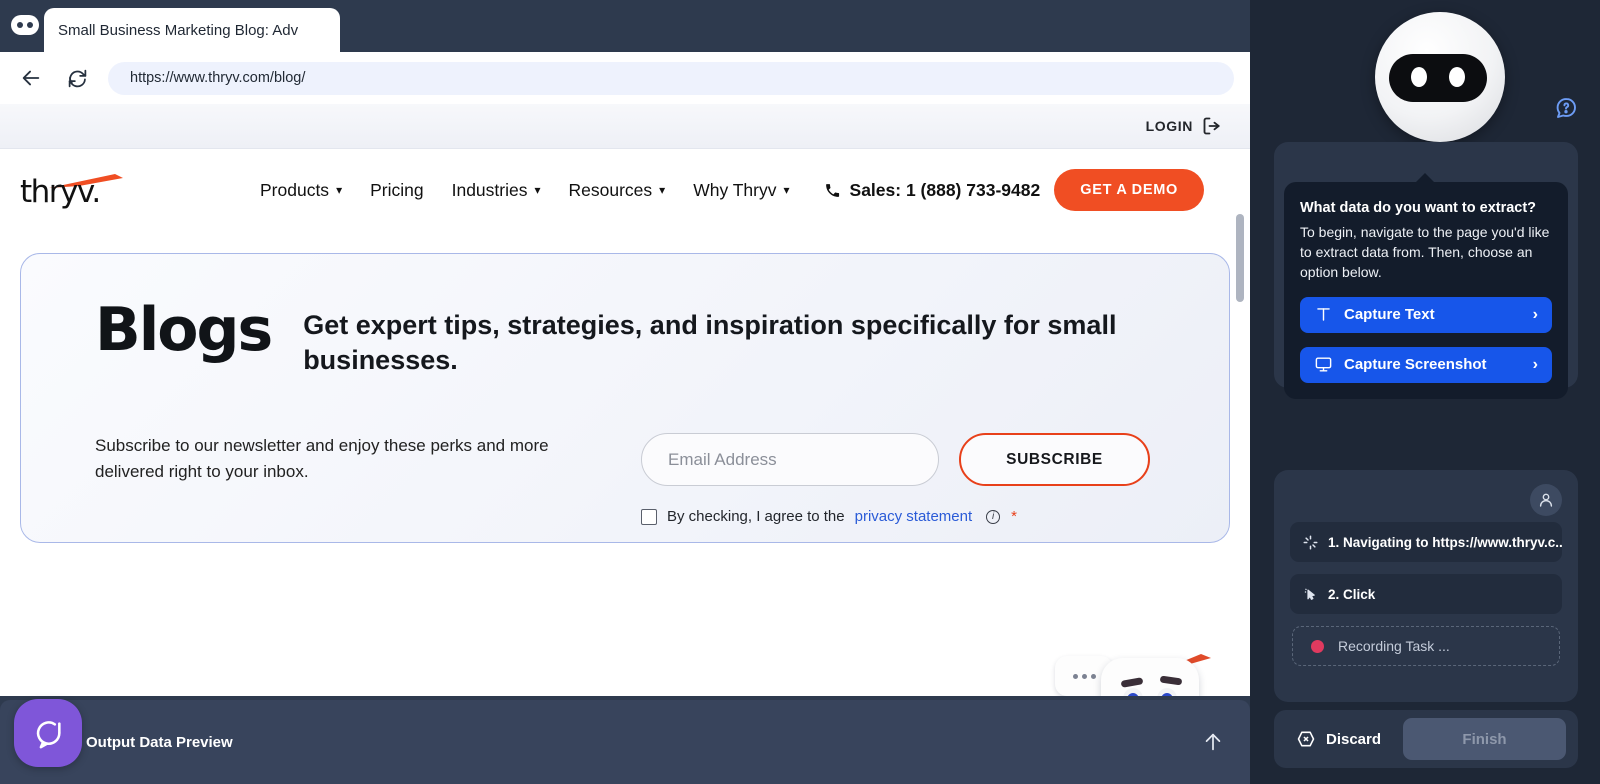  What do you see at coordinates (735, 189) in the screenshot?
I see `nav-item-label: Why Thryv` at bounding box center [735, 189].